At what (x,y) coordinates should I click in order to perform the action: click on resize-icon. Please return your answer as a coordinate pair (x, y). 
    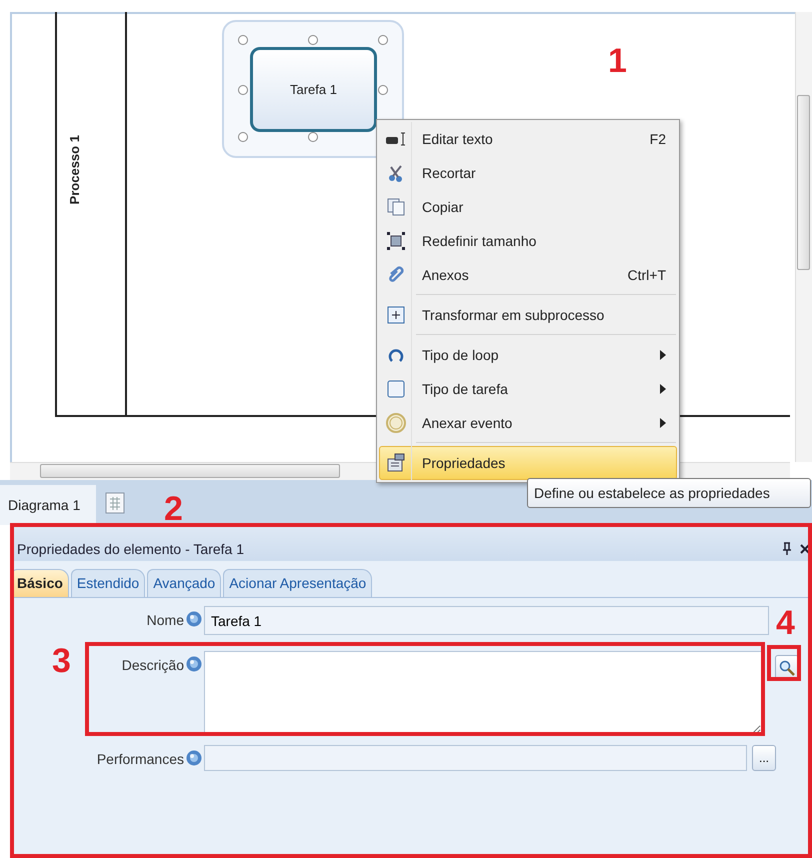
    Looking at the image, I should click on (396, 241).